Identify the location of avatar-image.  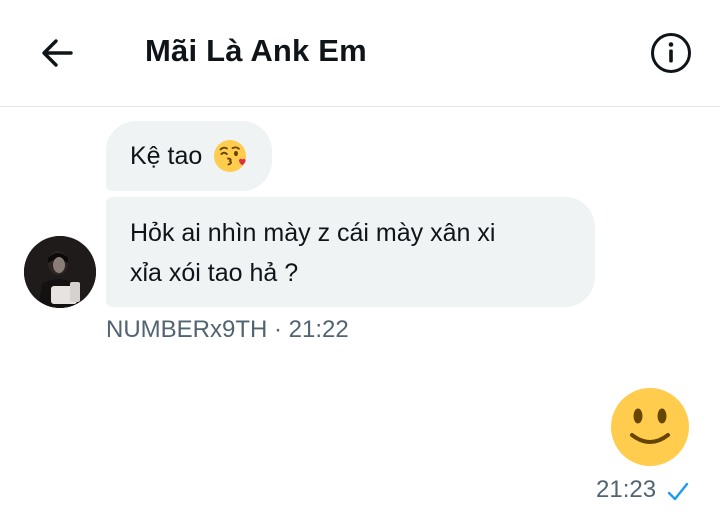
(60, 272).